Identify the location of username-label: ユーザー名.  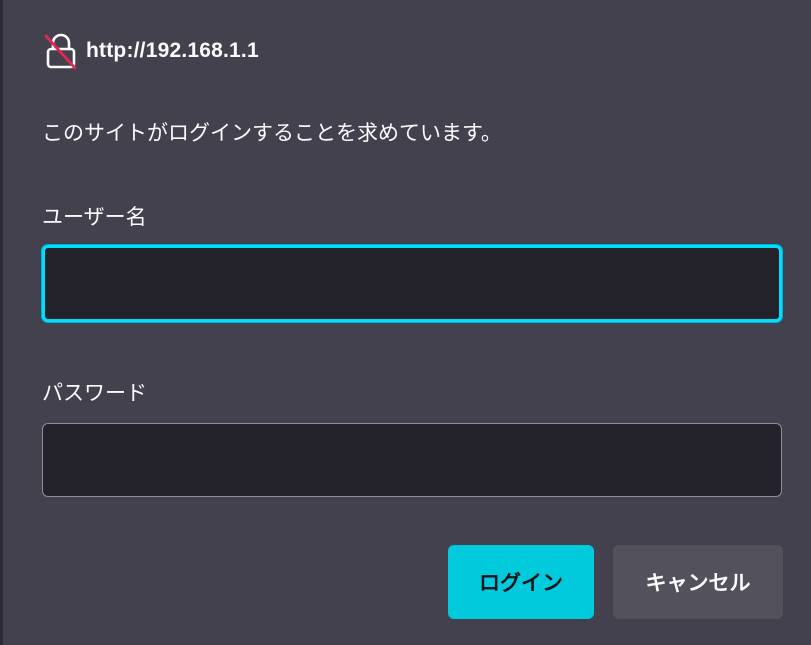
(94, 217).